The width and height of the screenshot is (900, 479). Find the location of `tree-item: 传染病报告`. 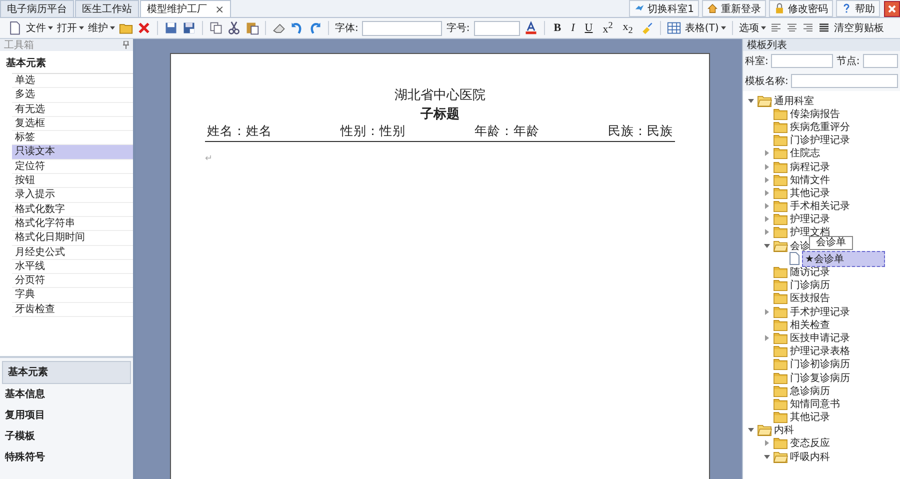

tree-item: 传染病报告 is located at coordinates (815, 113).